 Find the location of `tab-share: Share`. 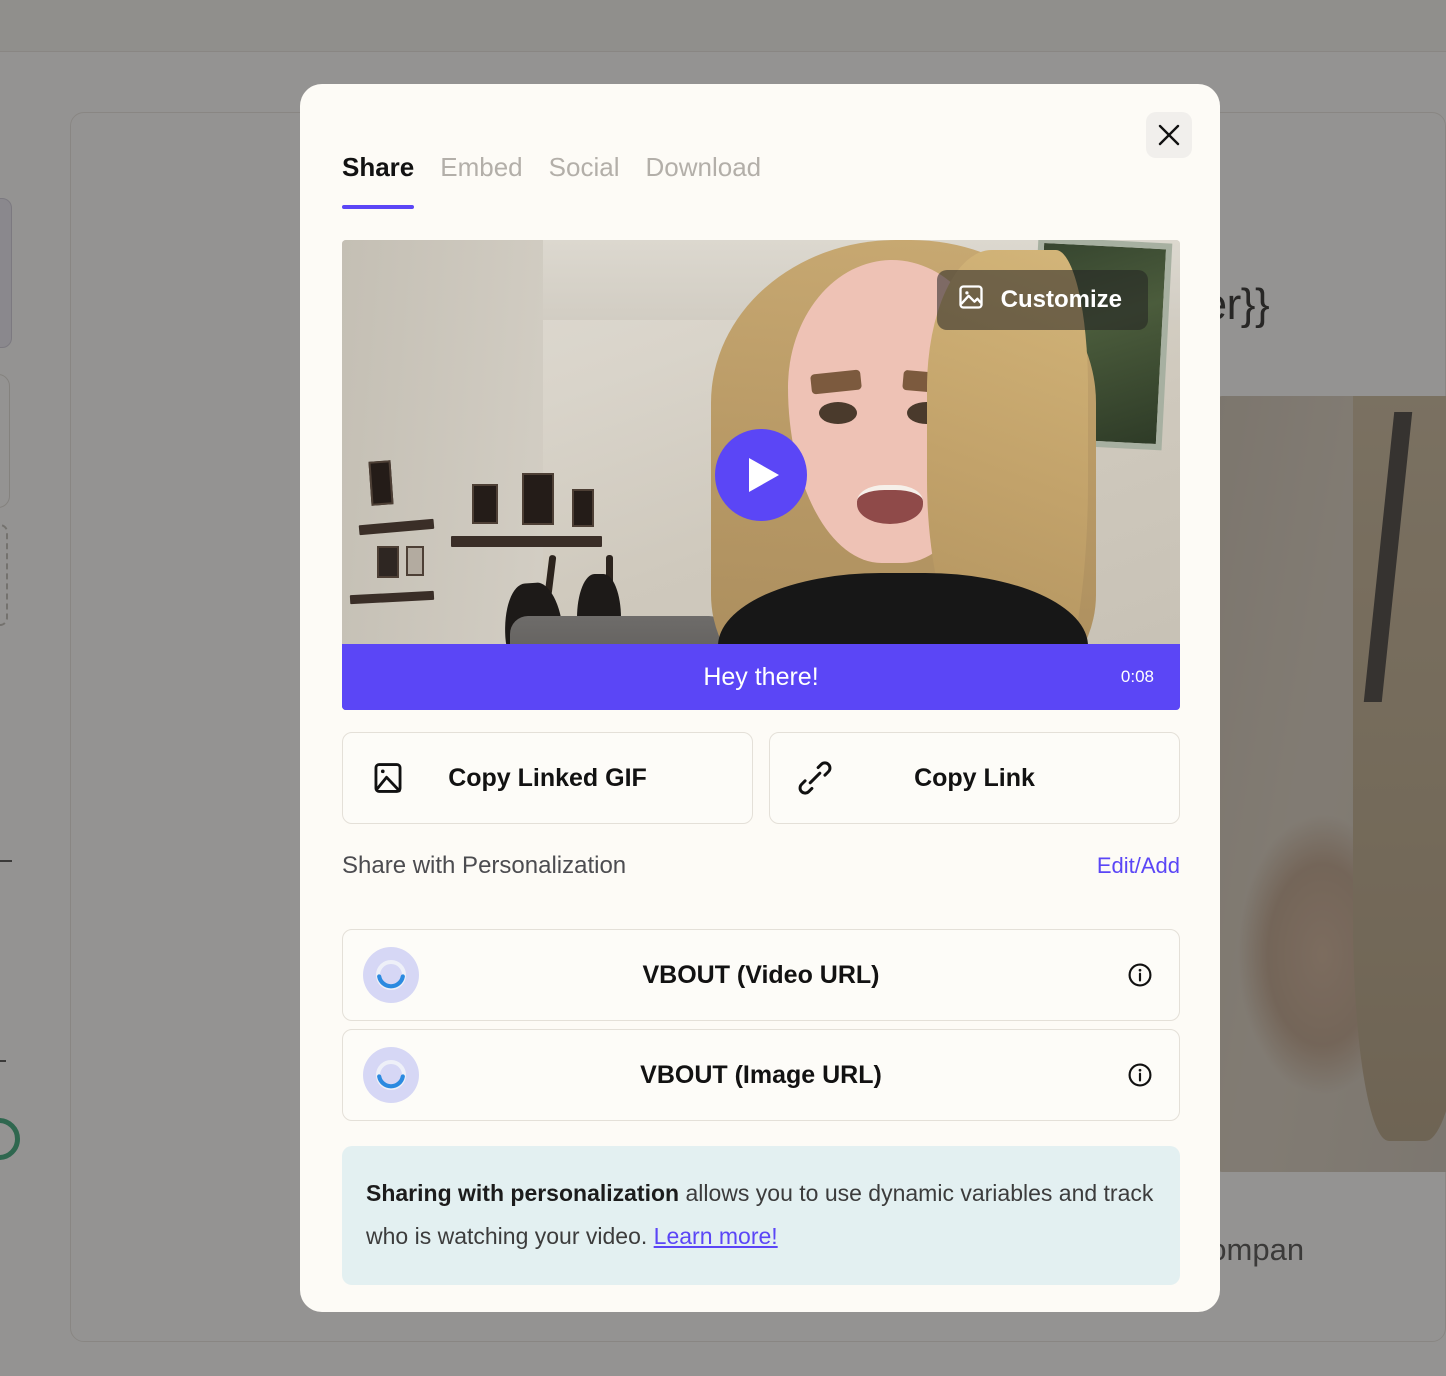

tab-share: Share is located at coordinates (378, 180).